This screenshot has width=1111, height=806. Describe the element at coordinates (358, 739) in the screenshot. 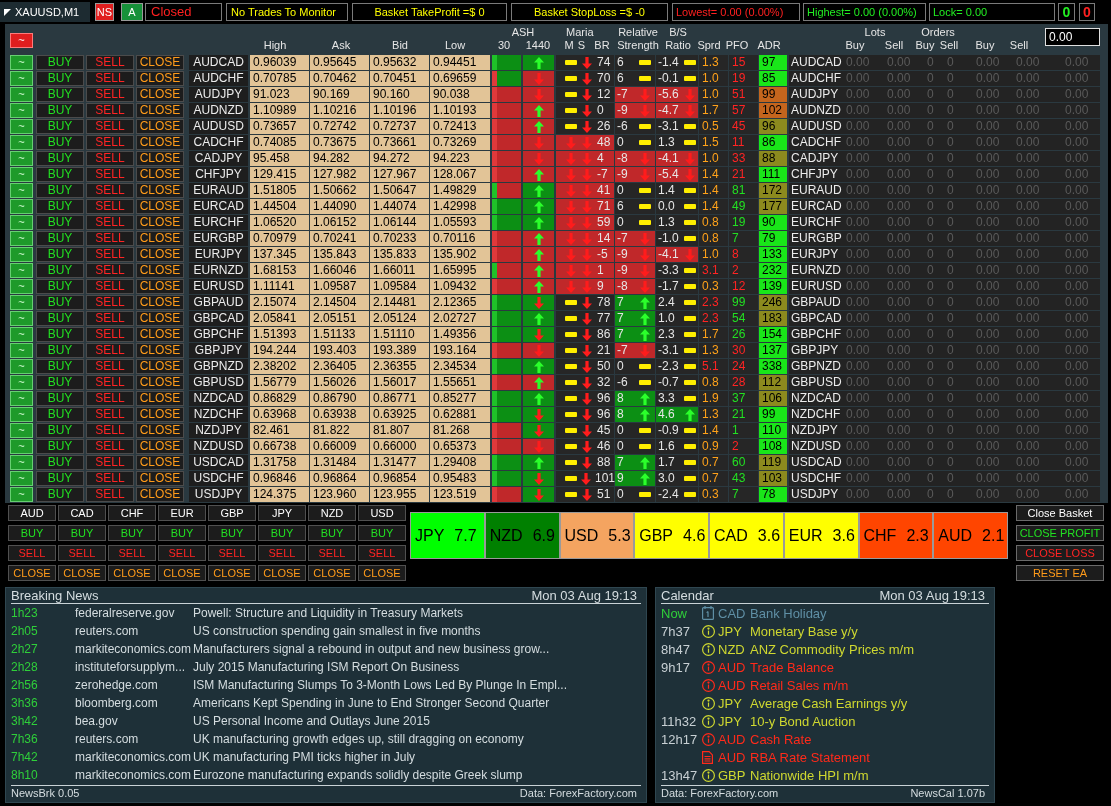

I see `news-headline: UK manufacturing growth edges up, still dragging on economy` at that location.